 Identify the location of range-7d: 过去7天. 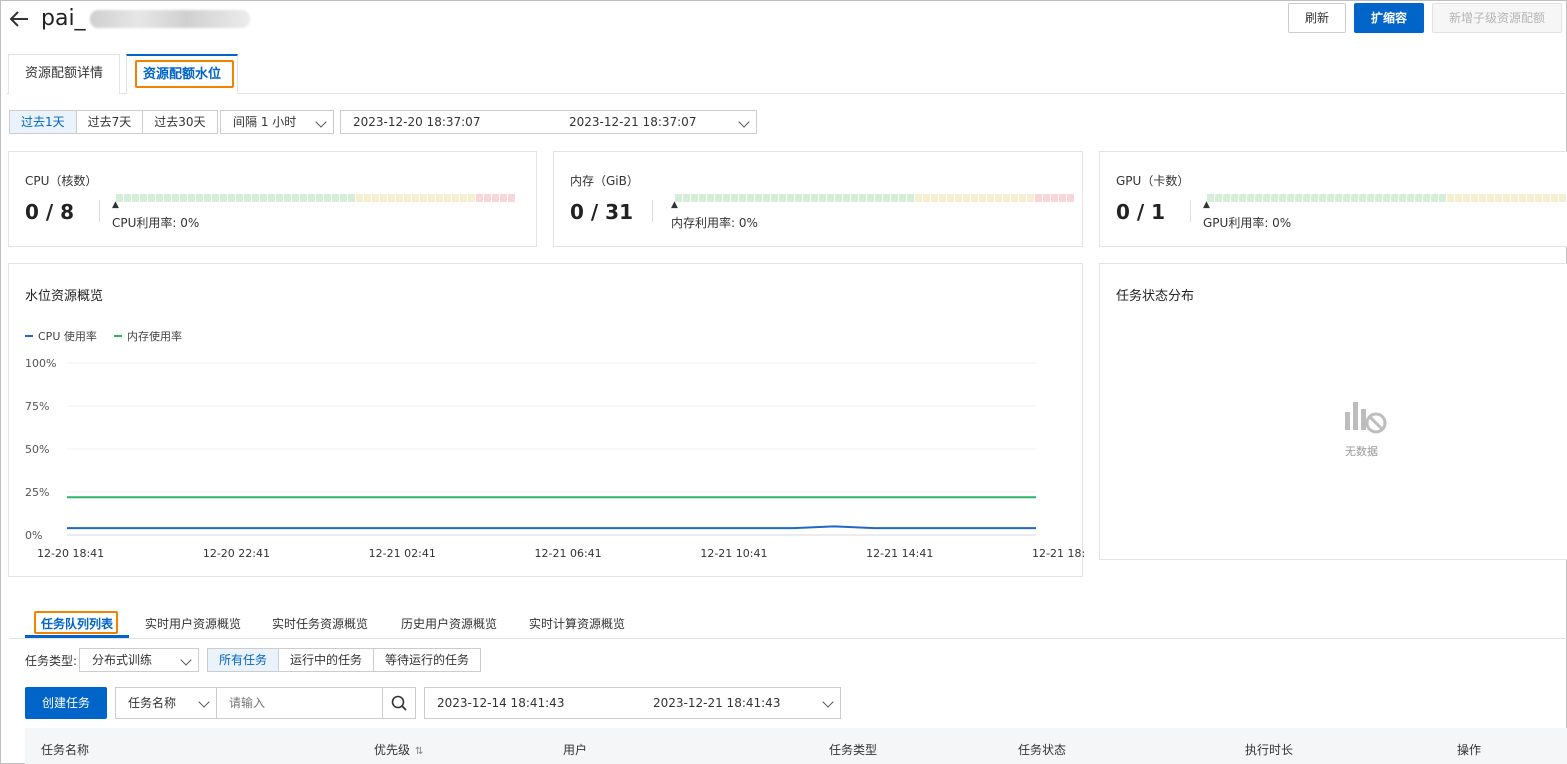
(110, 122).